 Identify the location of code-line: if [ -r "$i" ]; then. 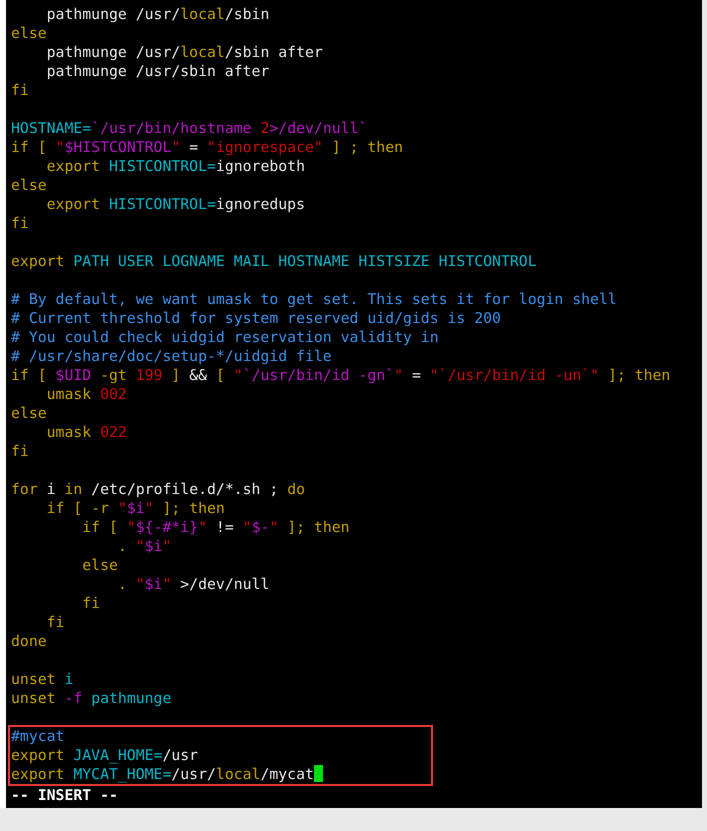
(136, 508).